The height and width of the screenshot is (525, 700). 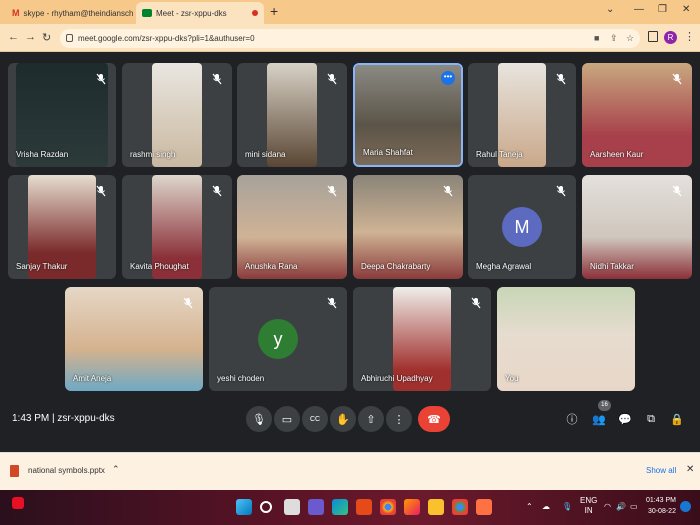 I want to click on participant-tile: Deepa Chakrabarty, so click(x=408, y=227).